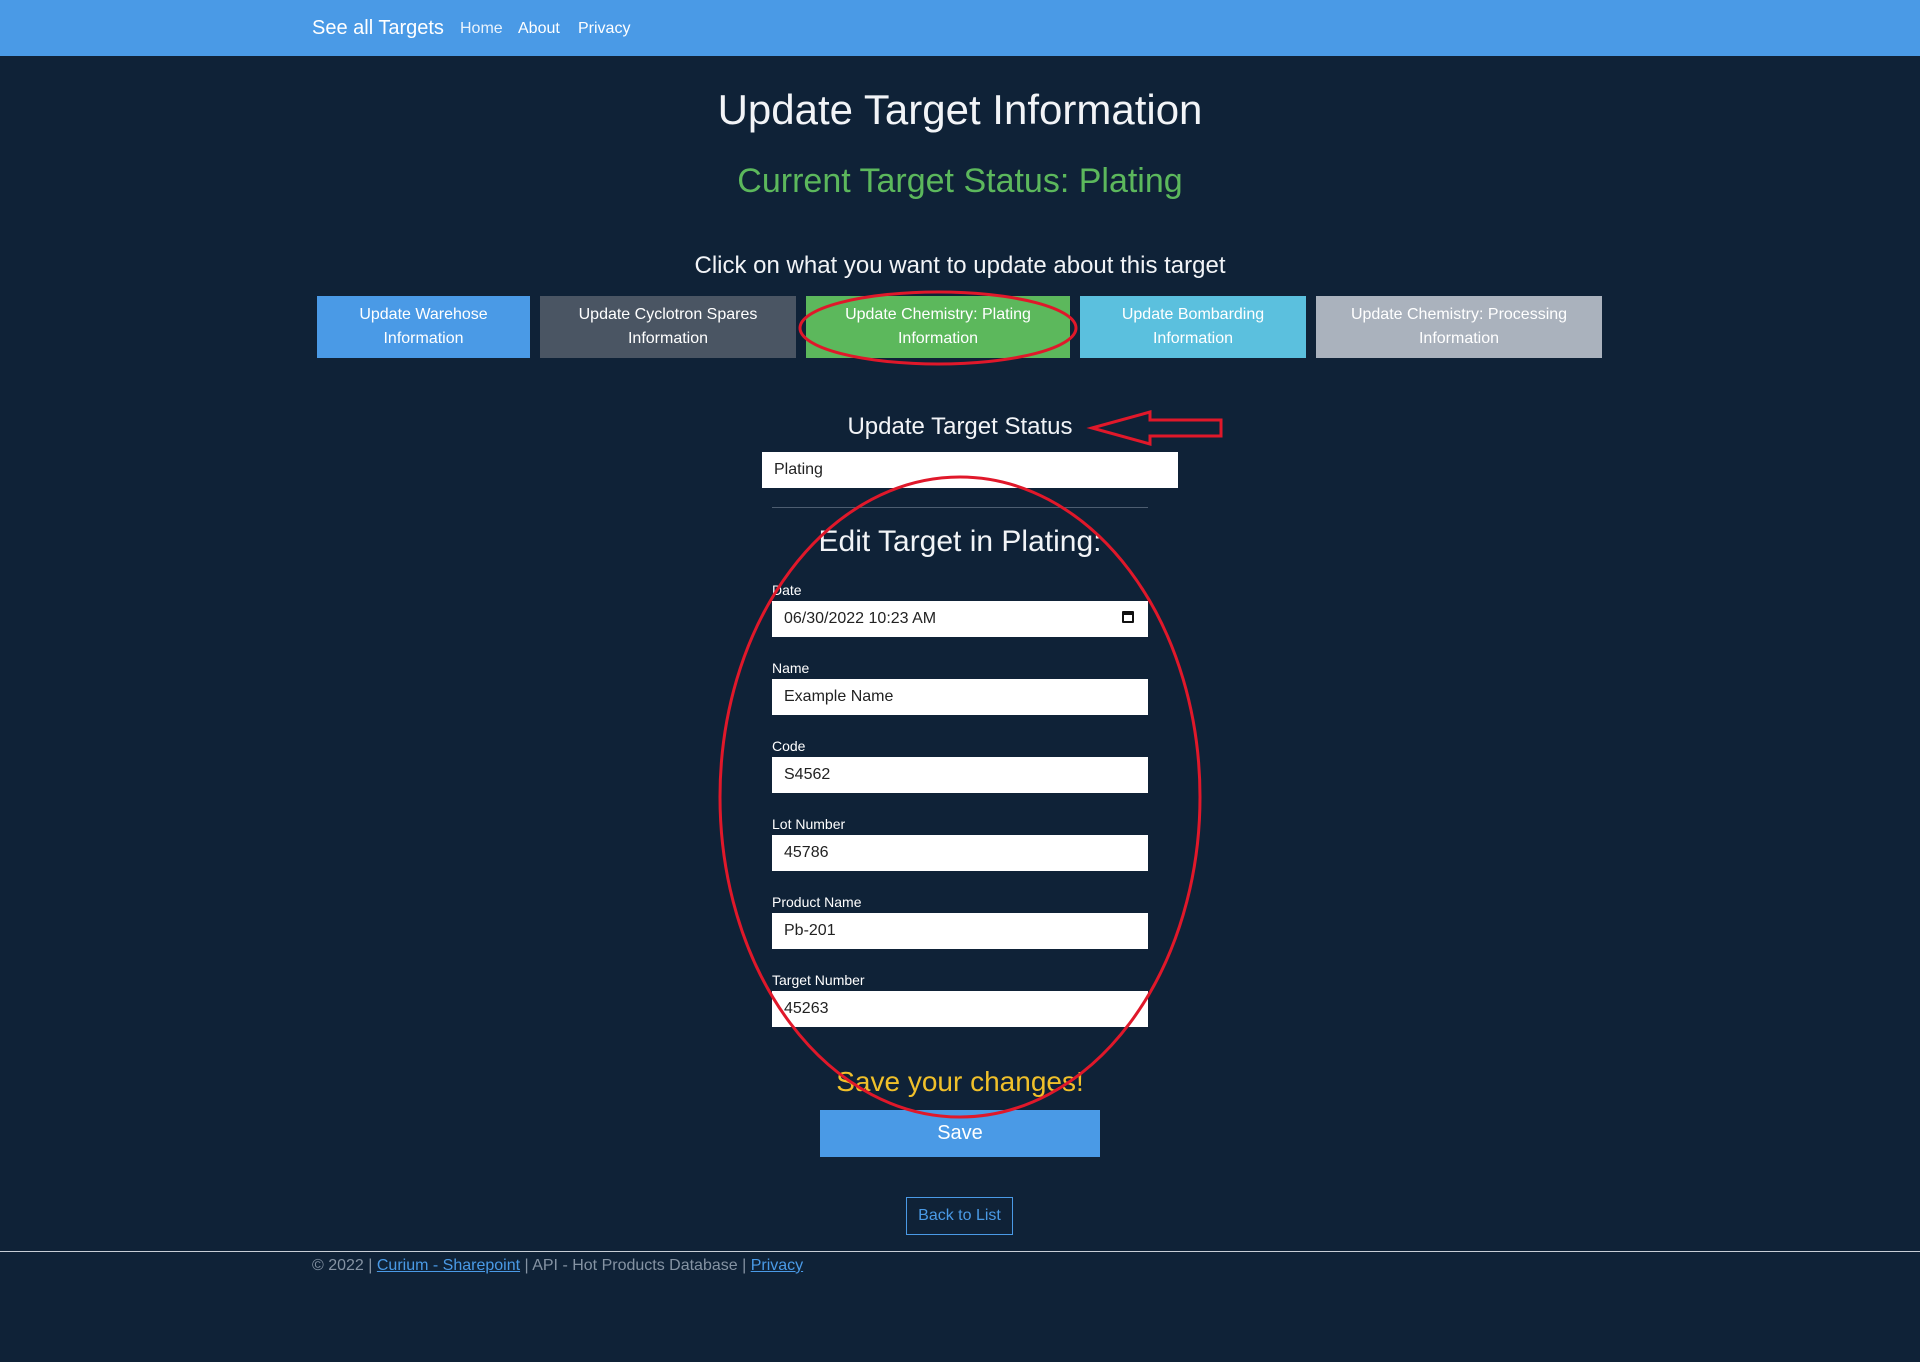  What do you see at coordinates (960, 1251) in the screenshot?
I see `footer-divider` at bounding box center [960, 1251].